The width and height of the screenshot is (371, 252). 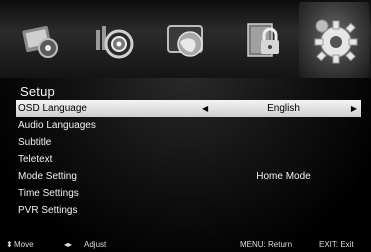 I want to click on menu-item-subtitle: Subtitle, so click(x=188, y=142).